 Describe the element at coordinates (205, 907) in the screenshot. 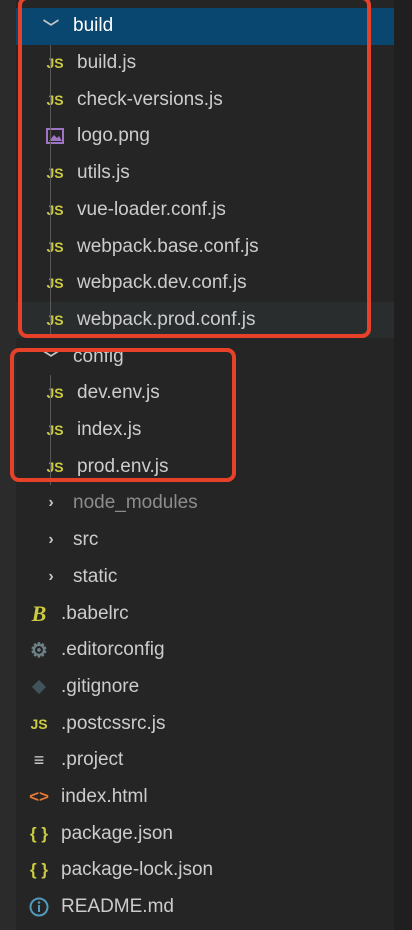

I see `file-item: README.md` at that location.